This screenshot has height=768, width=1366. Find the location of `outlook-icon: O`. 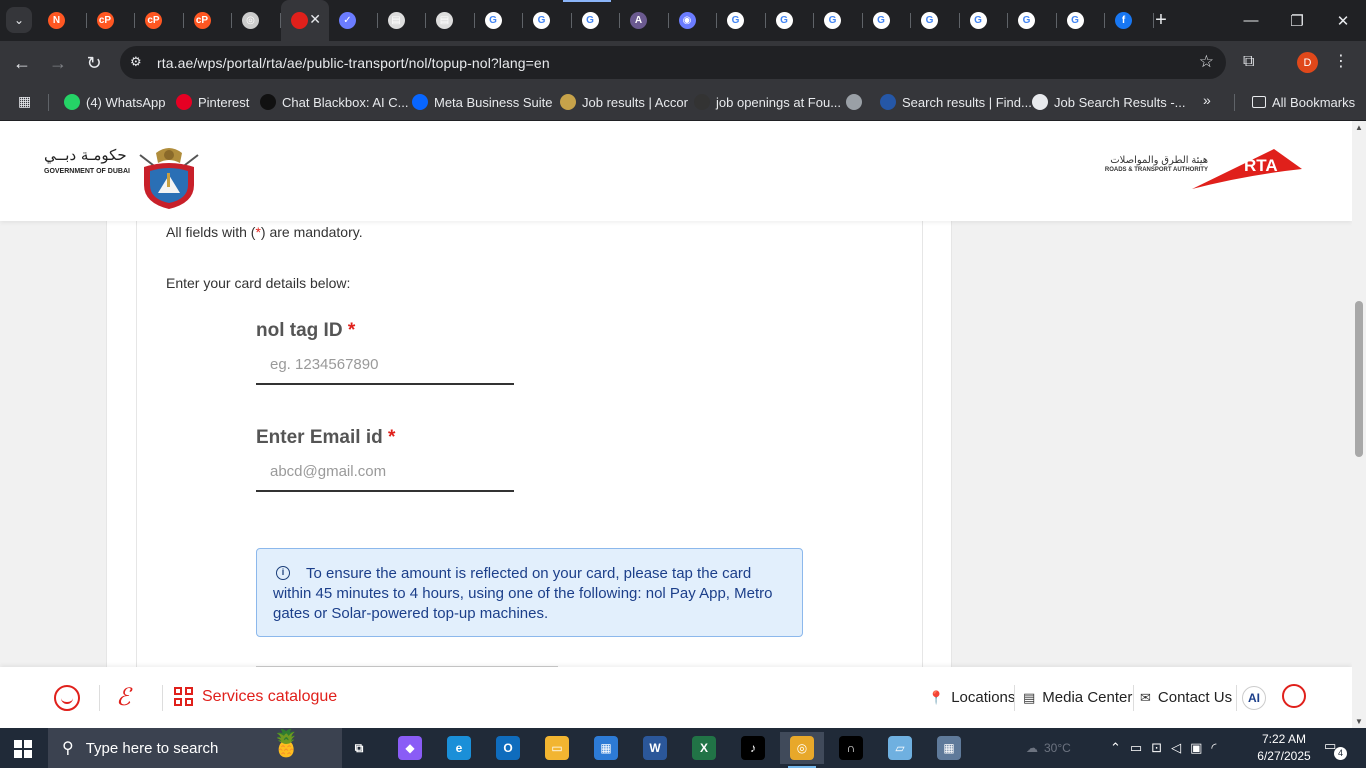

outlook-icon: O is located at coordinates (508, 748).